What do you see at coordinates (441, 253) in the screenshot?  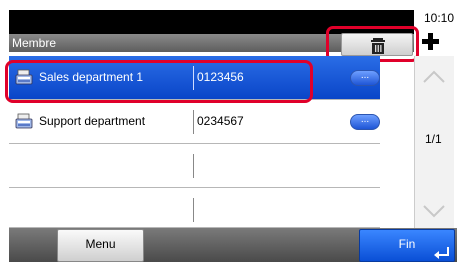 I see `enter-arrow-icon` at bounding box center [441, 253].